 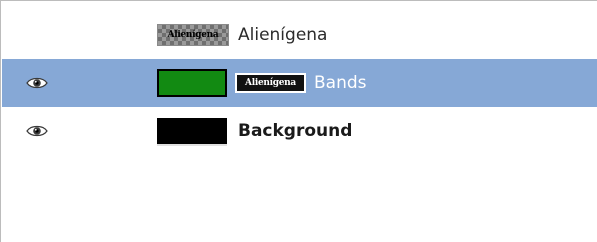 What do you see at coordinates (295, 131) in the screenshot?
I see `layer-name-background: Background` at bounding box center [295, 131].